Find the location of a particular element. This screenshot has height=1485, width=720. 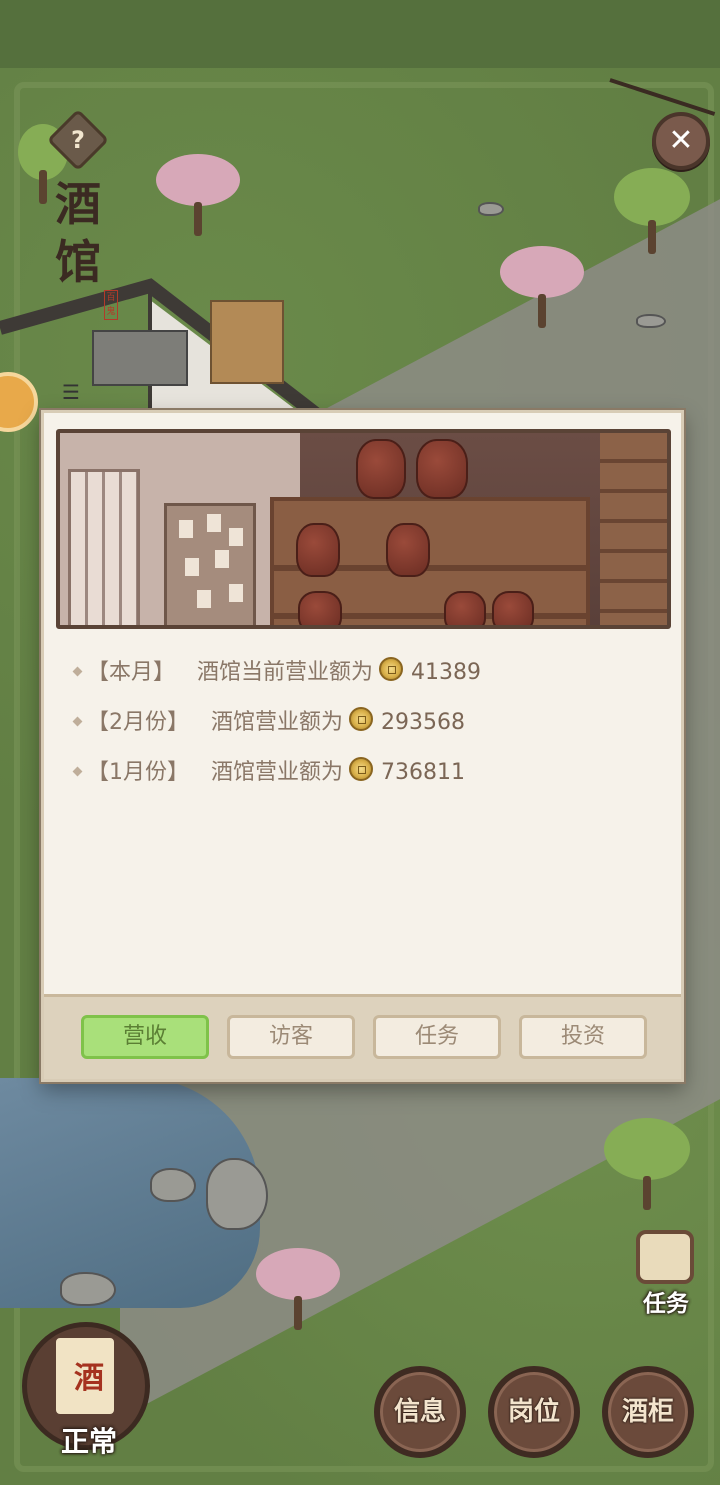

tab-investment: 投资 is located at coordinates (583, 1037).